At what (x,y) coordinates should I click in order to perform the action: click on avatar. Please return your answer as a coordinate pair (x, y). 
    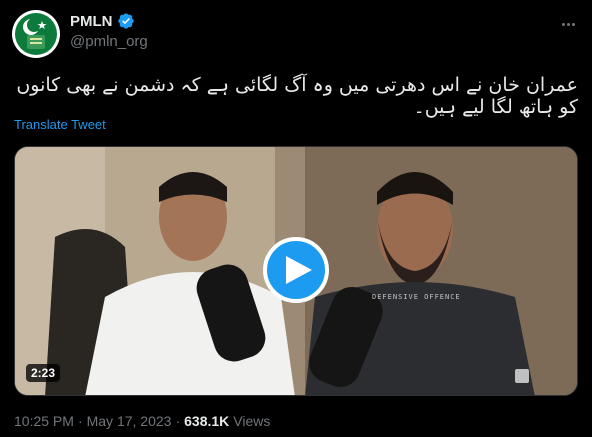
    Looking at the image, I should click on (36, 34).